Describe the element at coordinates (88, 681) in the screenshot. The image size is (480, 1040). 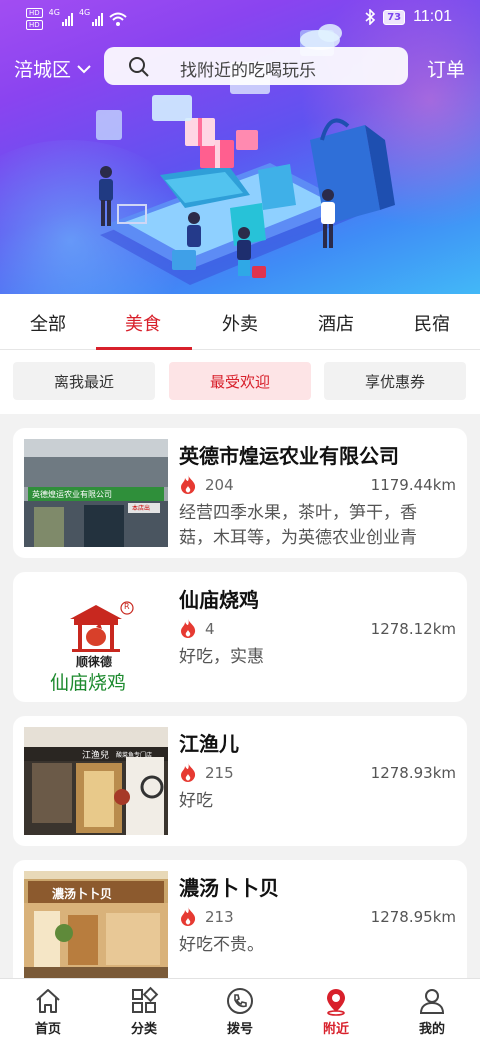
I see `logo-name-text: 仙庙烧鸡` at that location.